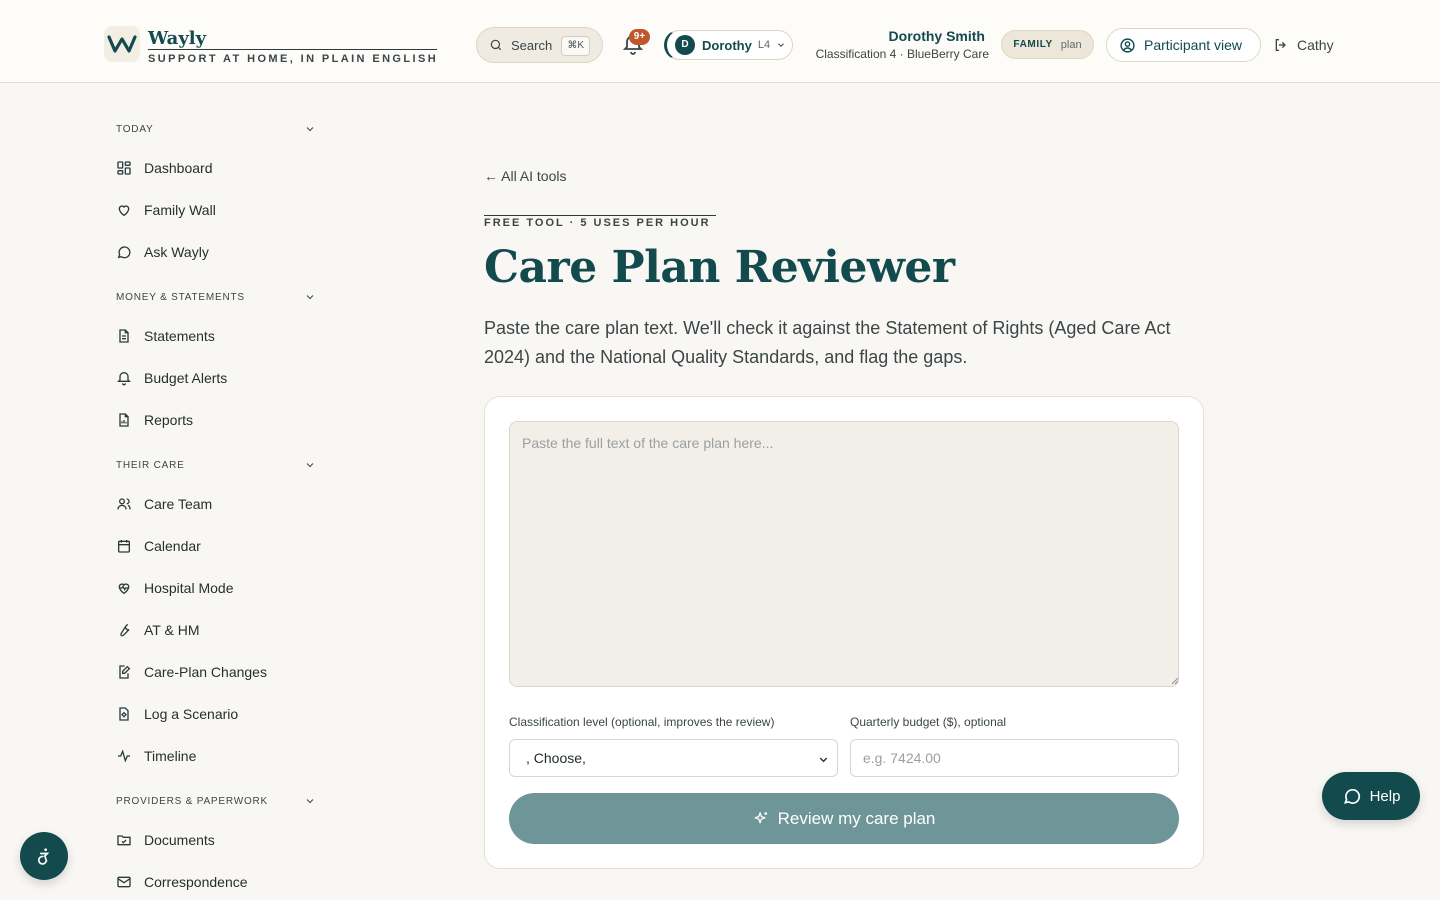 The width and height of the screenshot is (1440, 900). I want to click on document-icon, so click(124, 336).